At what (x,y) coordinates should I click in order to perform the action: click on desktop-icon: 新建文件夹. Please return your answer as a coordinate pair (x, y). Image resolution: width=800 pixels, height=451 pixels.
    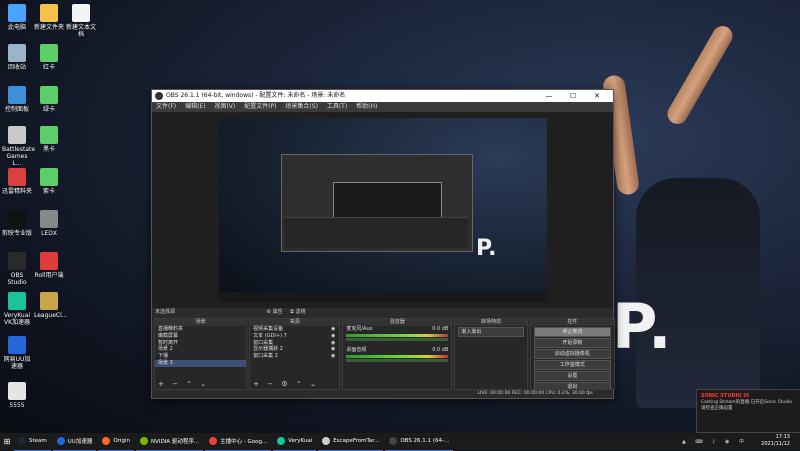
    Looking at the image, I should click on (49, 17).